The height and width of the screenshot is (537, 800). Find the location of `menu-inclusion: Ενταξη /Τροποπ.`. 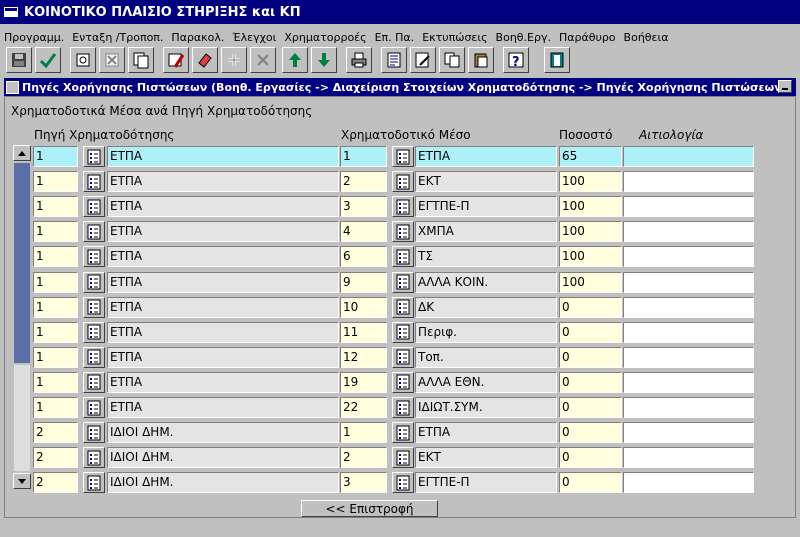

menu-inclusion: Ενταξη /Τροποπ. is located at coordinates (117, 37).